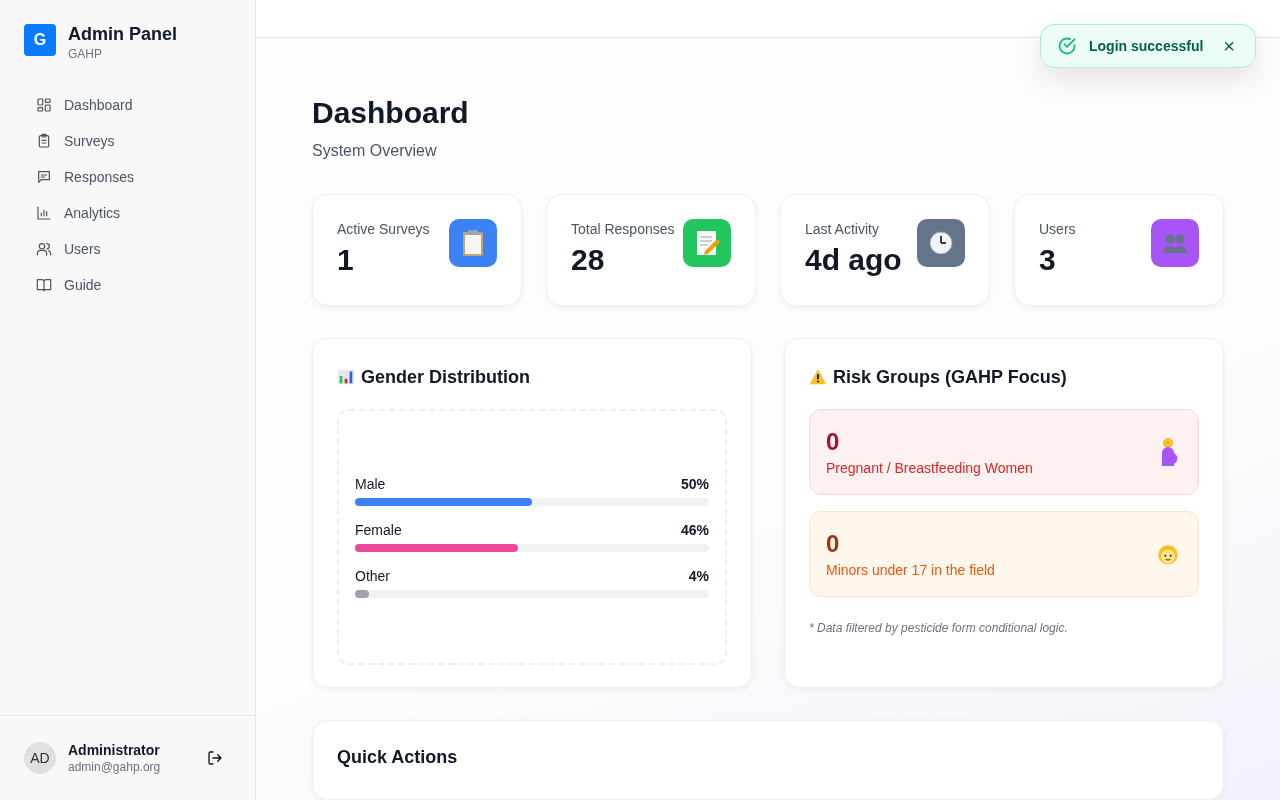 The image size is (1280, 800). What do you see at coordinates (115, 767) in the screenshot?
I see `user-email: admin@gahp.org` at bounding box center [115, 767].